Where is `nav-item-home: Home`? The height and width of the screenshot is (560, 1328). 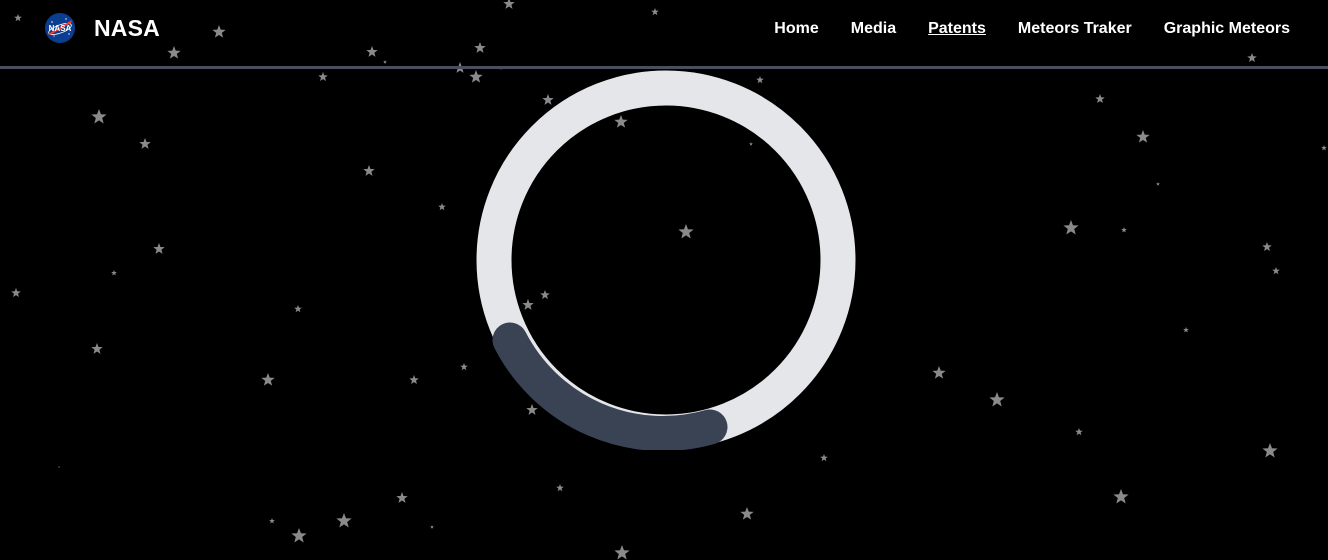 nav-item-home: Home is located at coordinates (796, 29).